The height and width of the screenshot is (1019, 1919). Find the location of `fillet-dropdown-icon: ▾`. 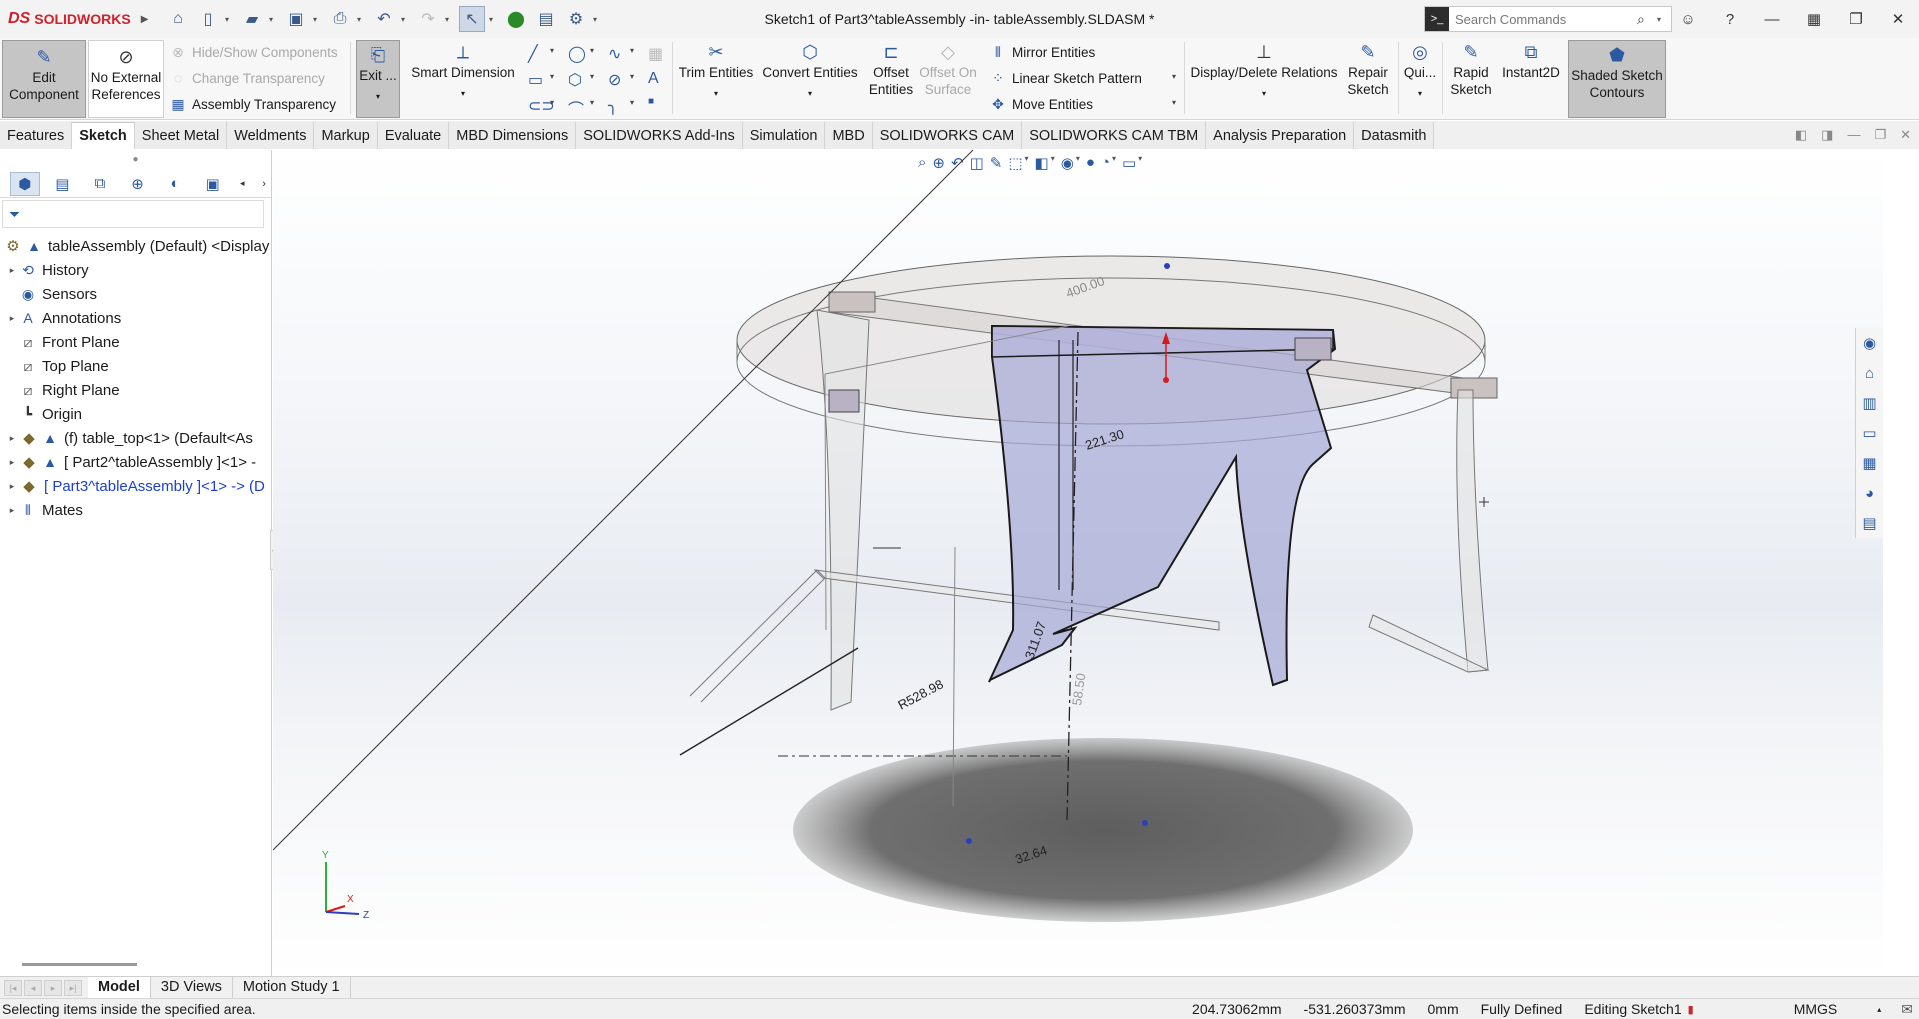

fillet-dropdown-icon: ▾ is located at coordinates (592, 102).